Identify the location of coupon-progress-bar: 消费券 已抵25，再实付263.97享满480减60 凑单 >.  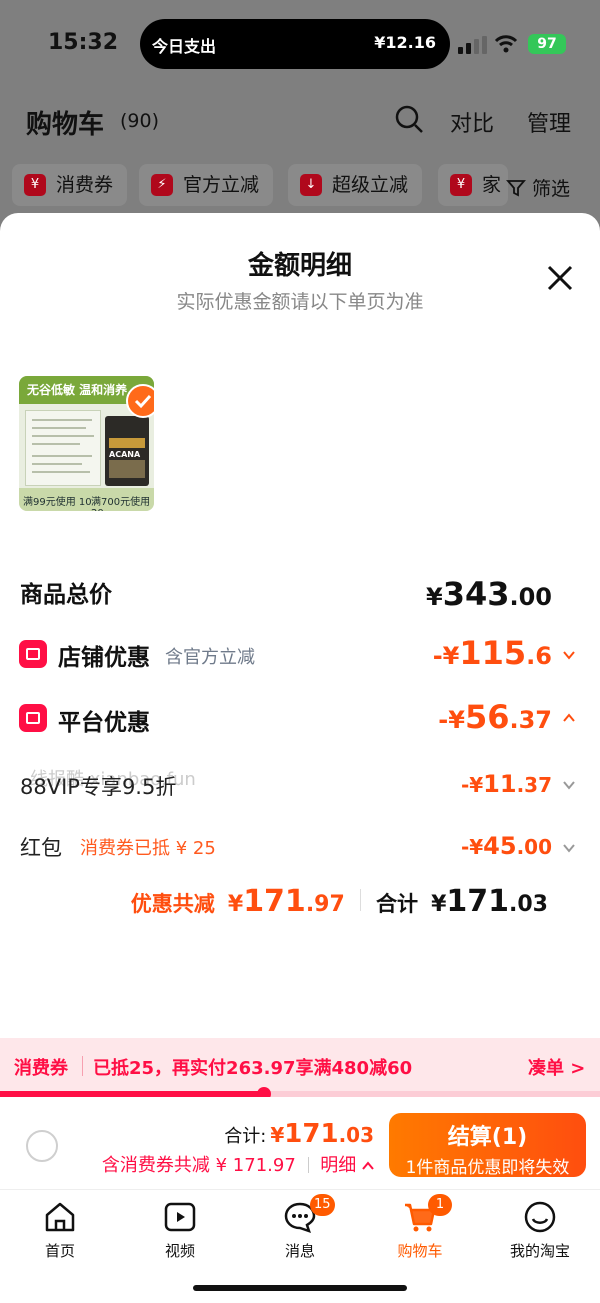
(300, 1066).